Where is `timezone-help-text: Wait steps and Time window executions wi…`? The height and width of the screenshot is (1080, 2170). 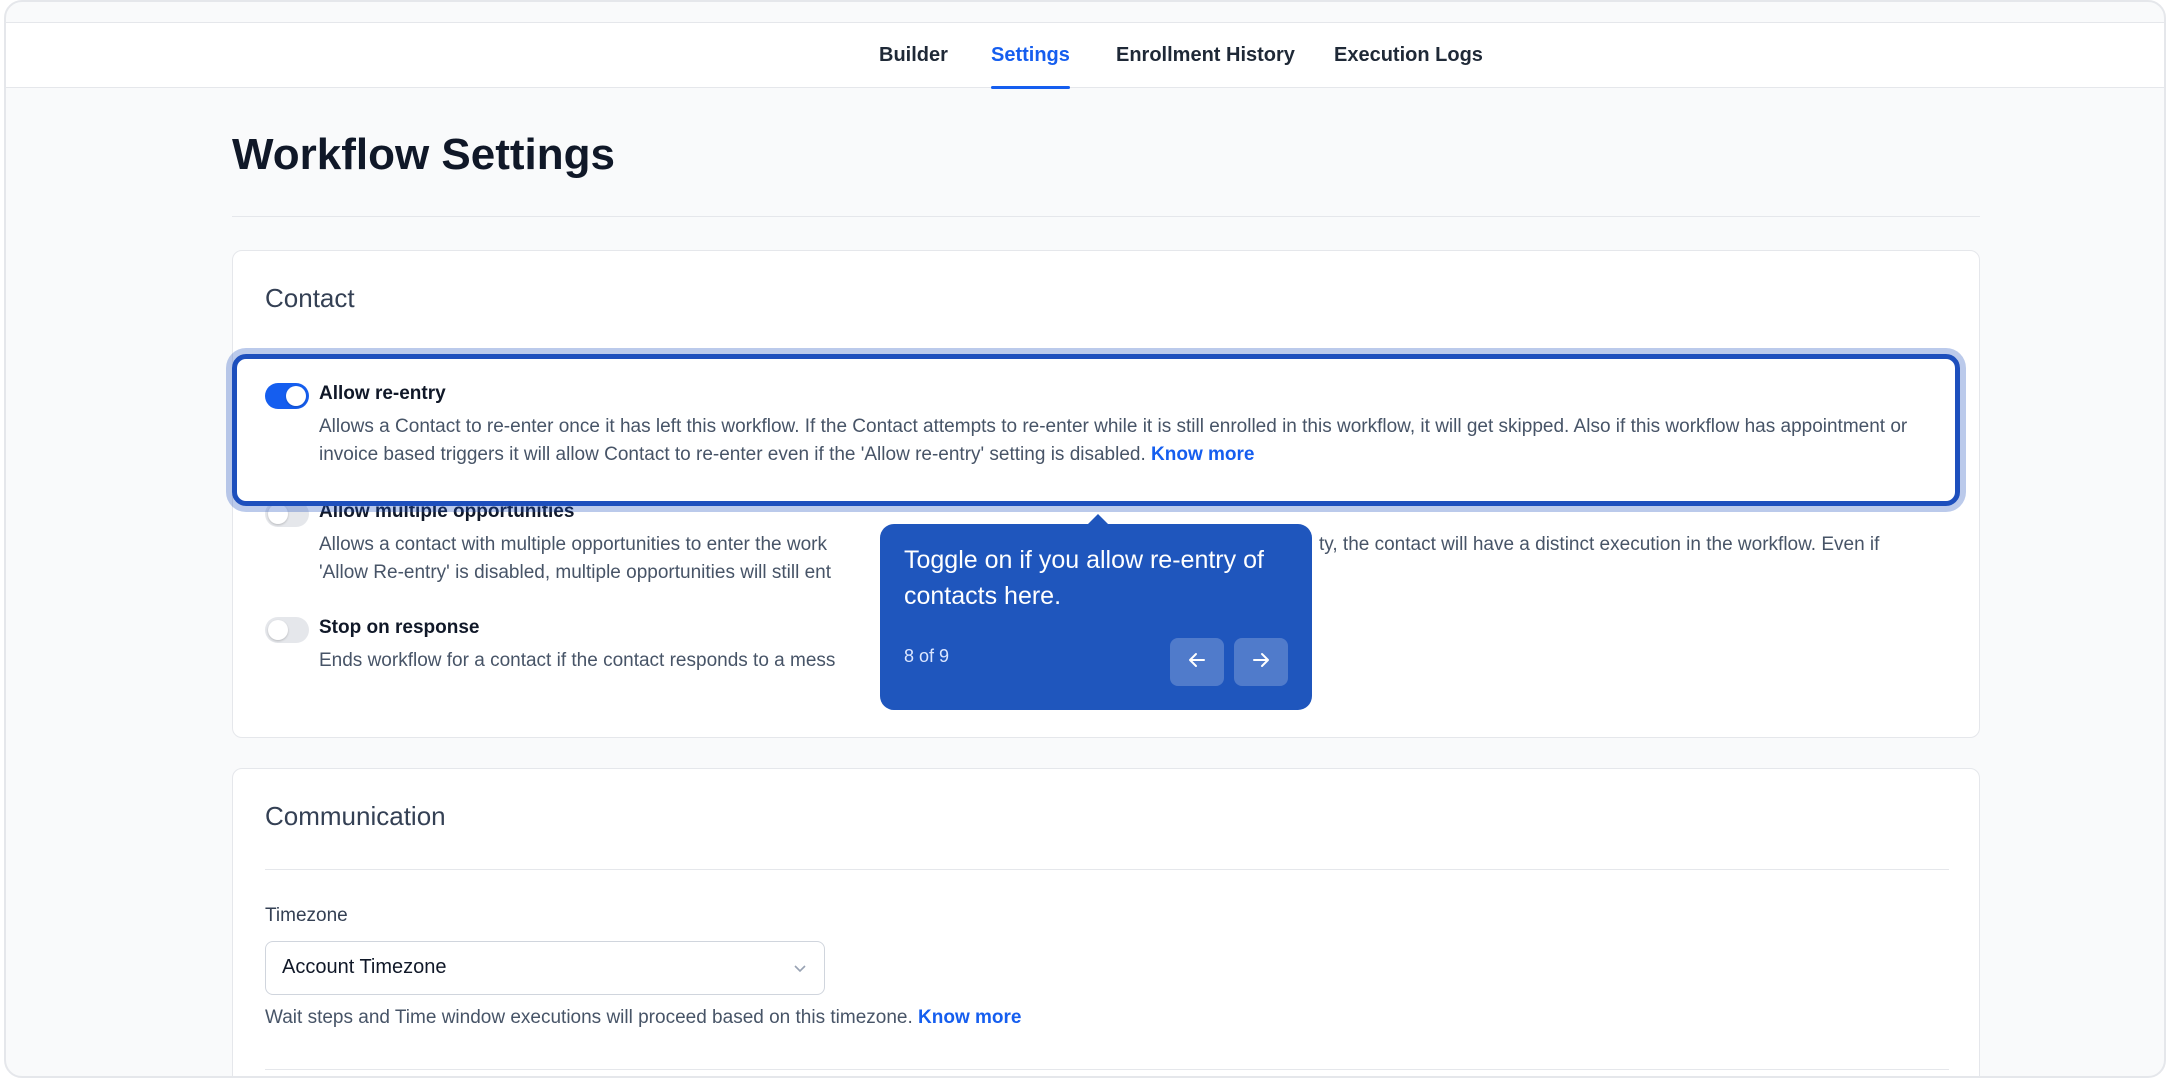 timezone-help-text: Wait steps and Time window executions wi… is located at coordinates (643, 1018).